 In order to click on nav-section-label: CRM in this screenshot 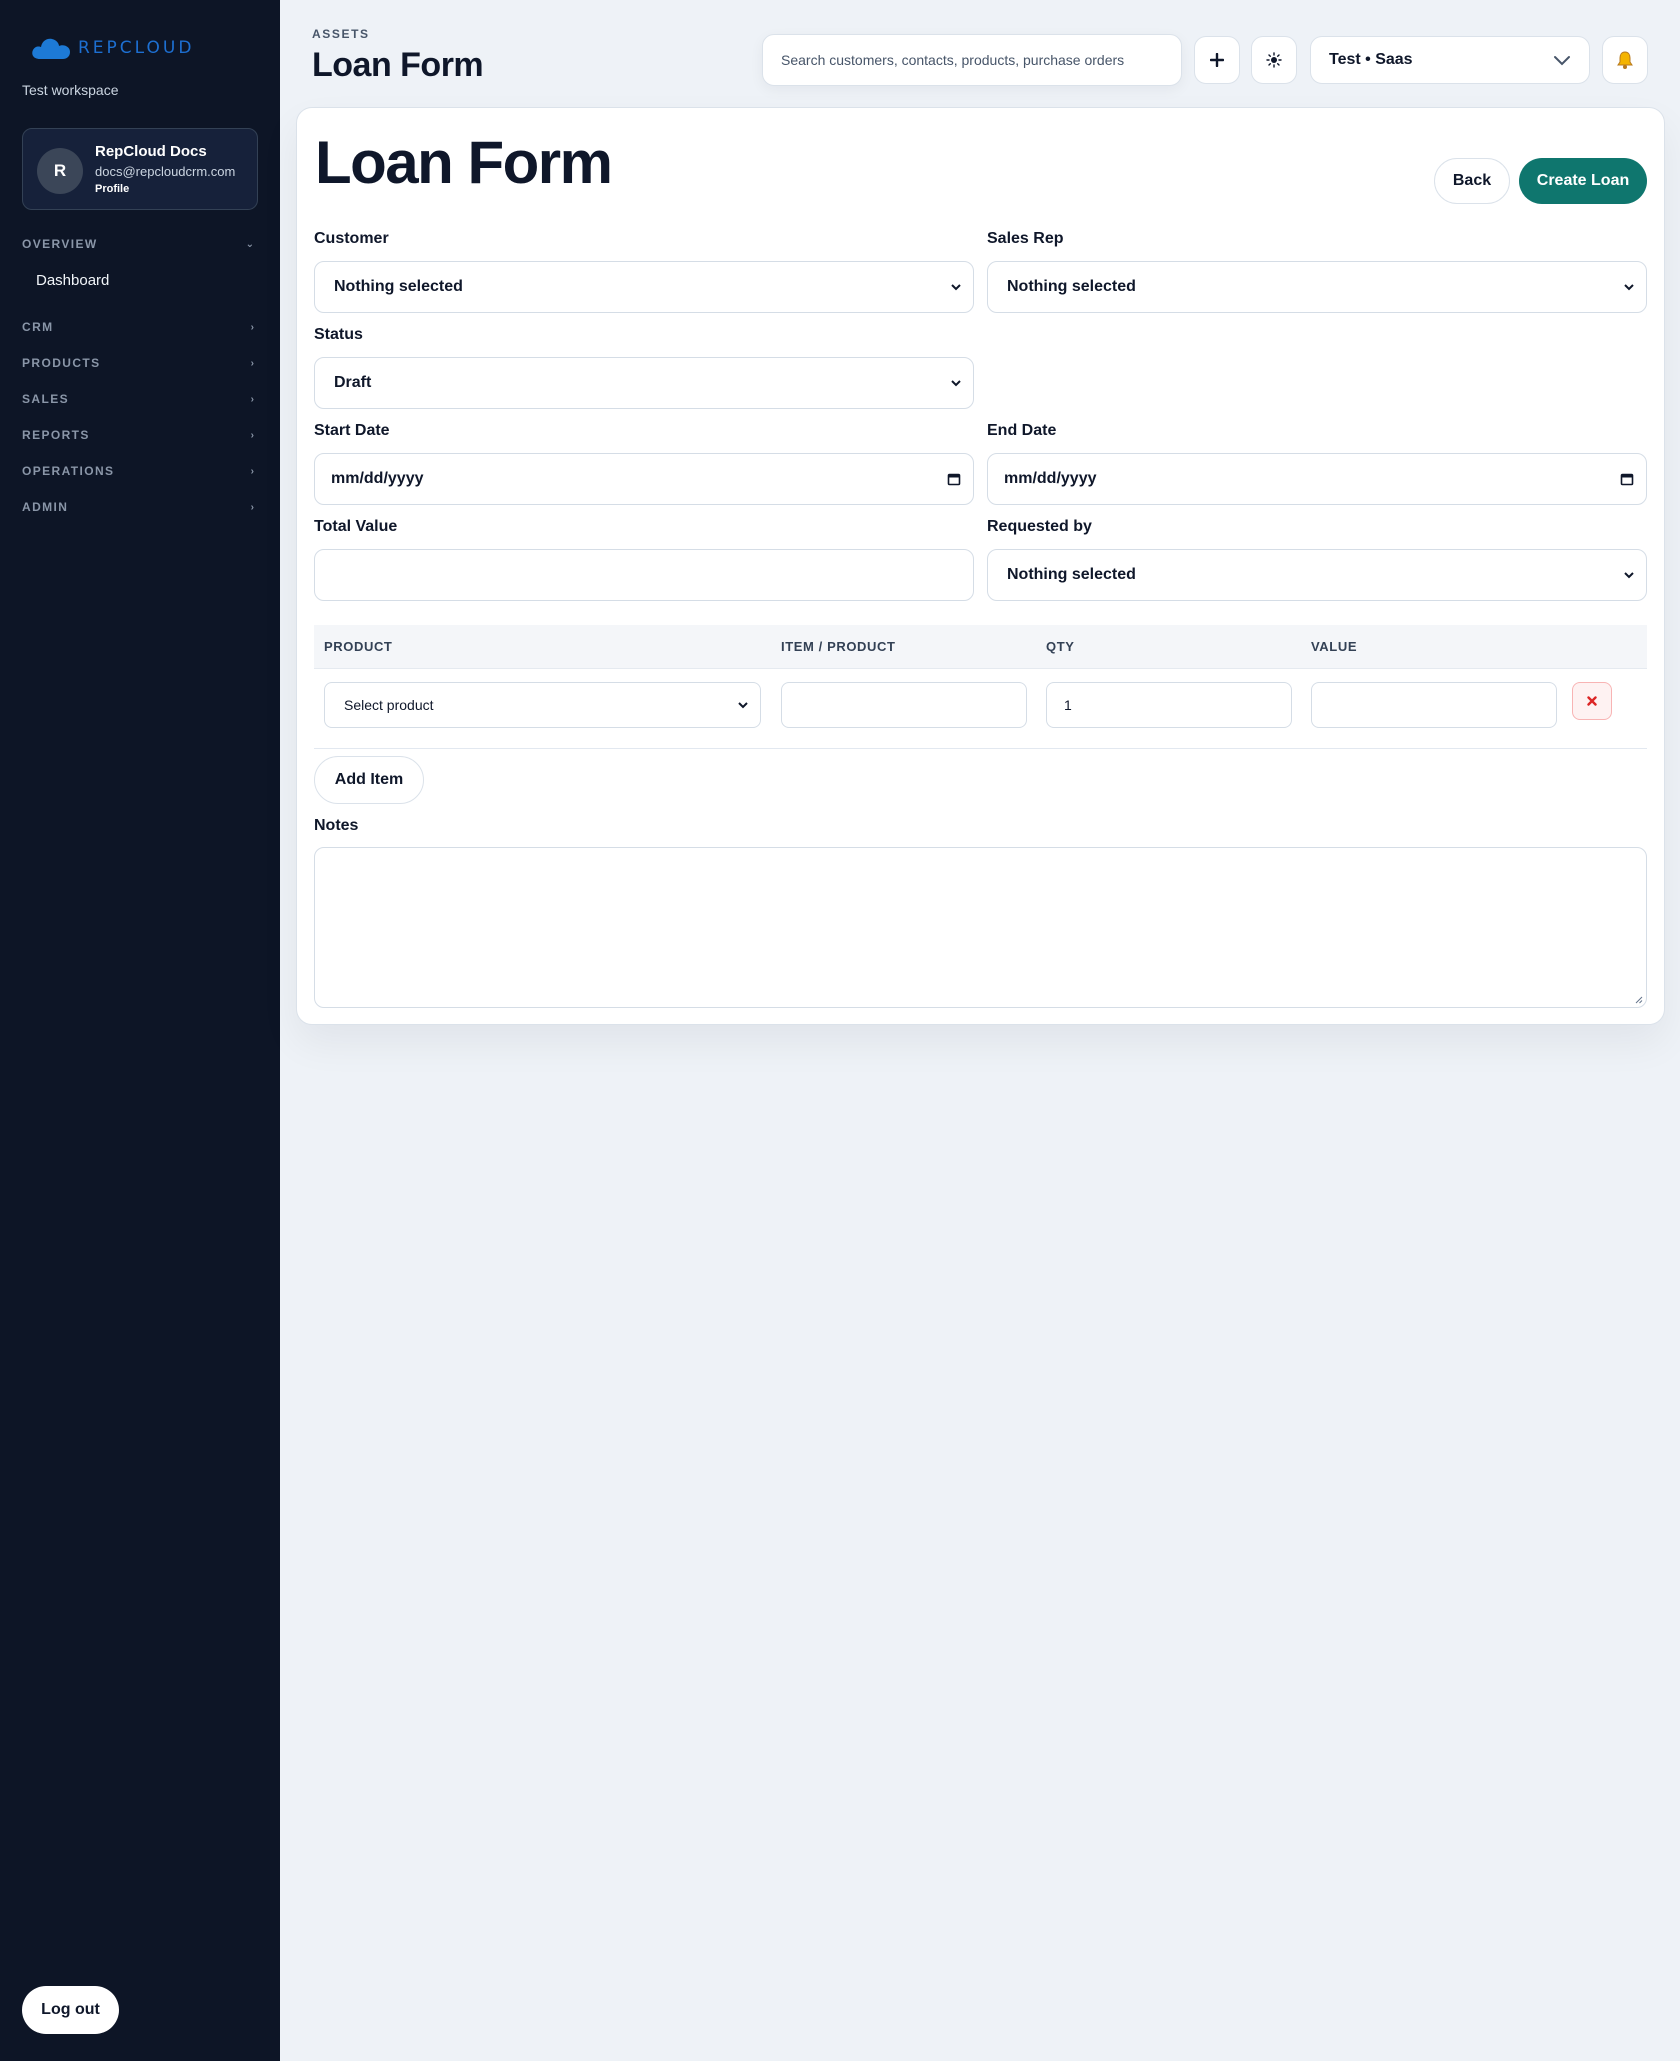, I will do `click(38, 327)`.